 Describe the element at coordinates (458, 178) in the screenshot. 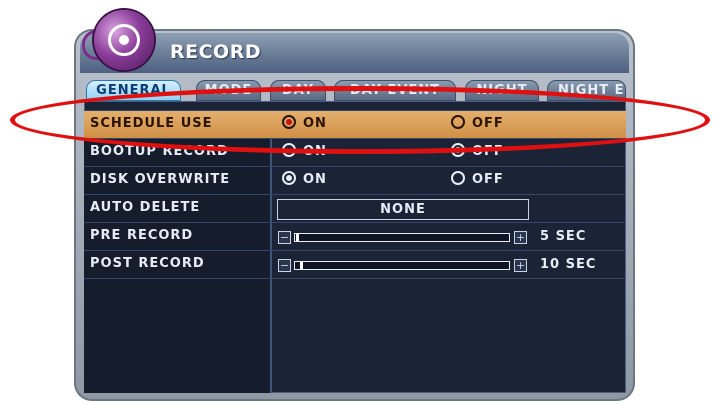

I see `radio-unselected-icon` at that location.